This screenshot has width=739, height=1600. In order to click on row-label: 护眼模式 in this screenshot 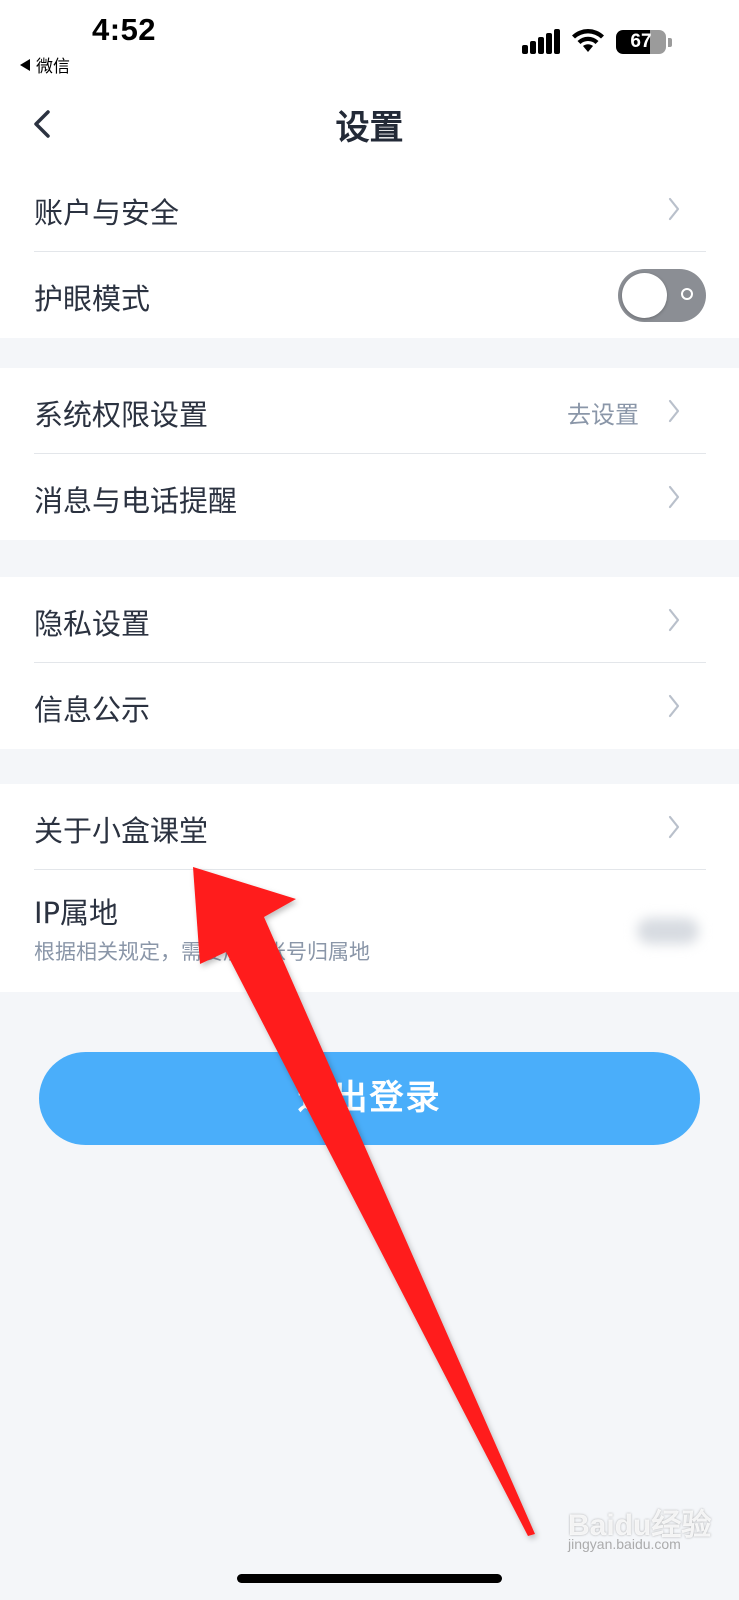, I will do `click(92, 299)`.